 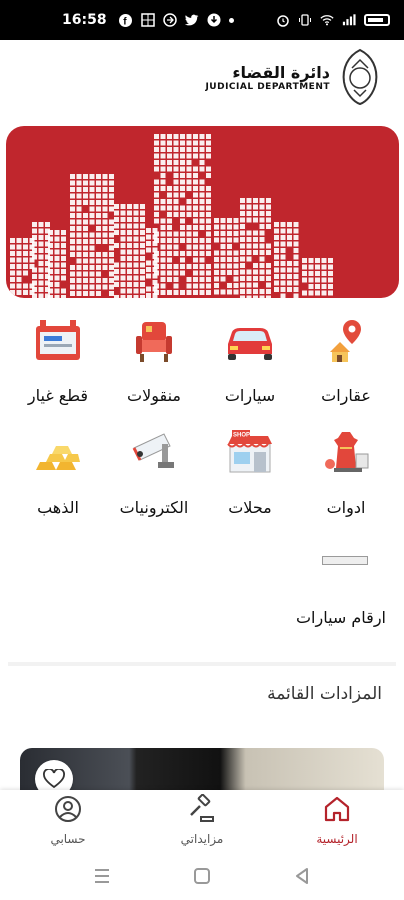 I want to click on bottom-navigation: الرئيسية مزايداتي حسابي, so click(x=202, y=821).